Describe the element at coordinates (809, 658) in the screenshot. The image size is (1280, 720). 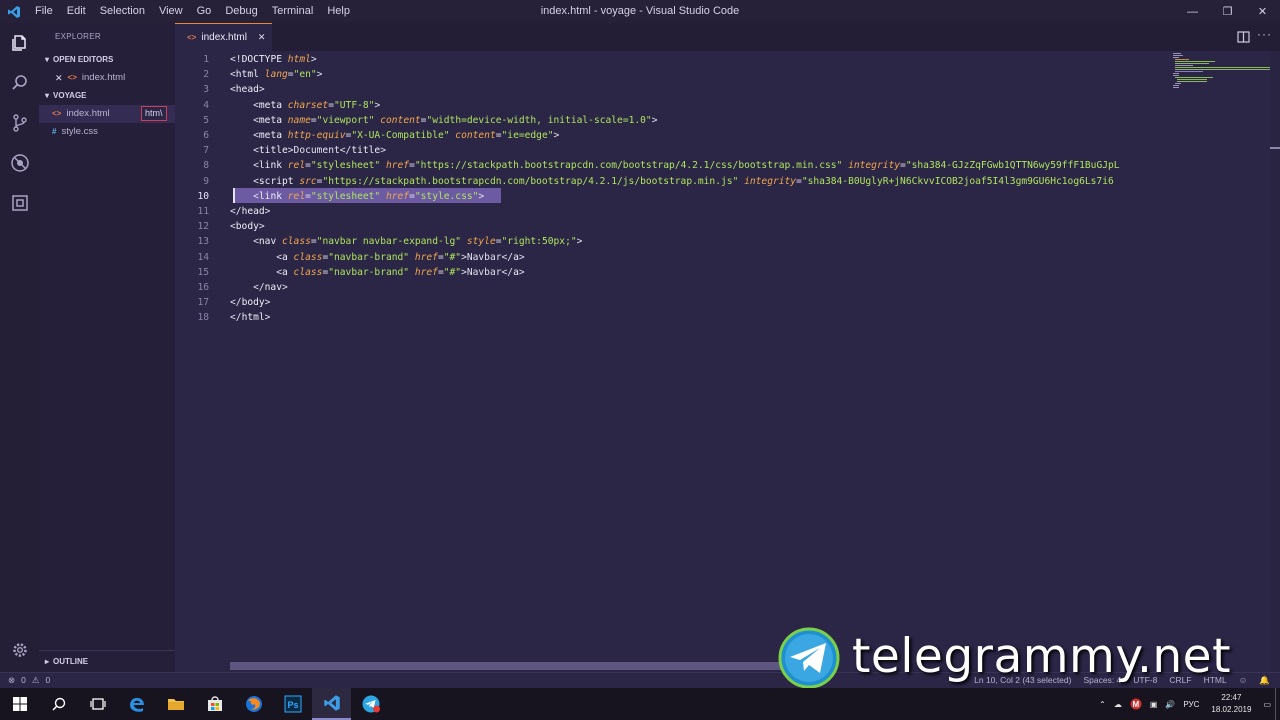
I see `telegram-logo-icon` at that location.